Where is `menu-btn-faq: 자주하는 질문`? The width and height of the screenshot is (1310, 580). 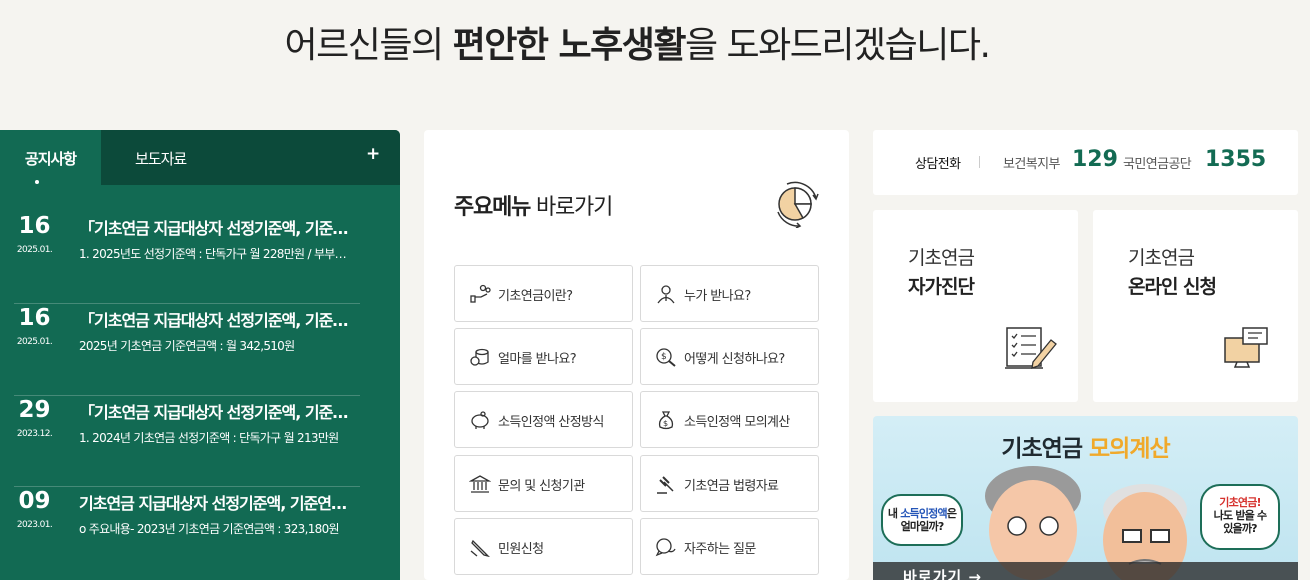 menu-btn-faq: 자주하는 질문 is located at coordinates (729, 546).